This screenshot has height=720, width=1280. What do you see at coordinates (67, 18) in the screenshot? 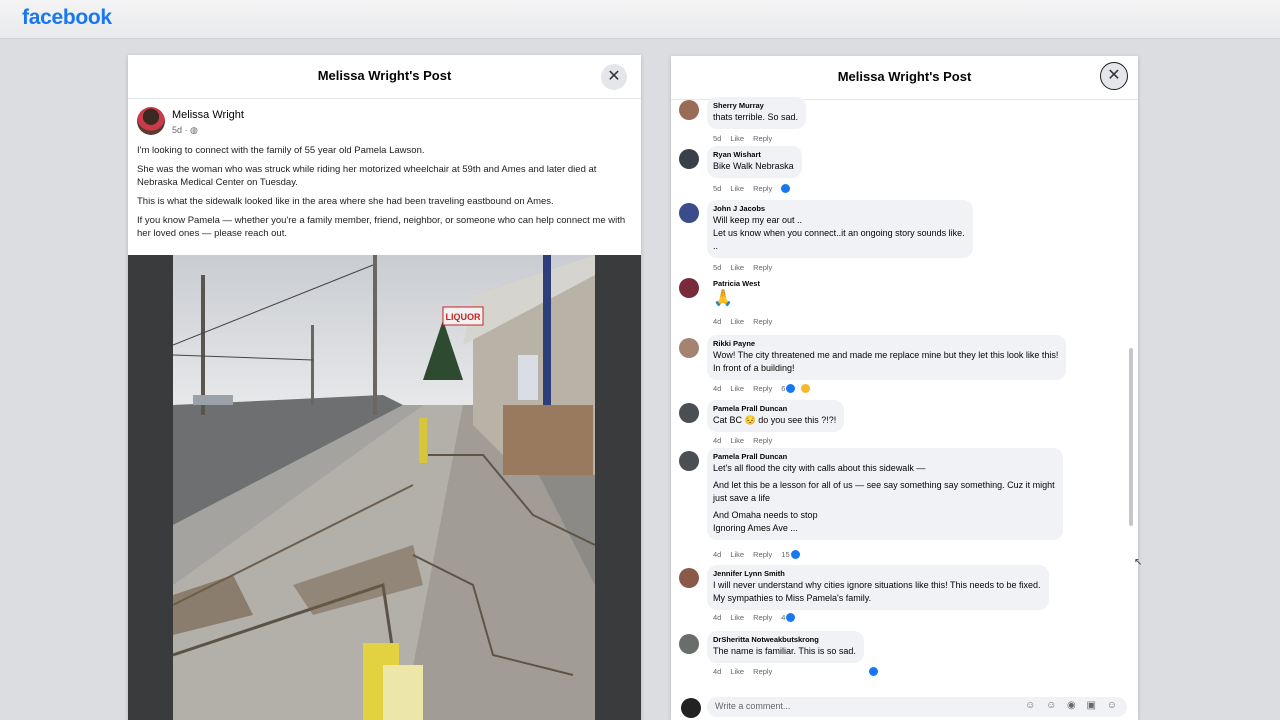
I see `facebook-logo: facebook` at bounding box center [67, 18].